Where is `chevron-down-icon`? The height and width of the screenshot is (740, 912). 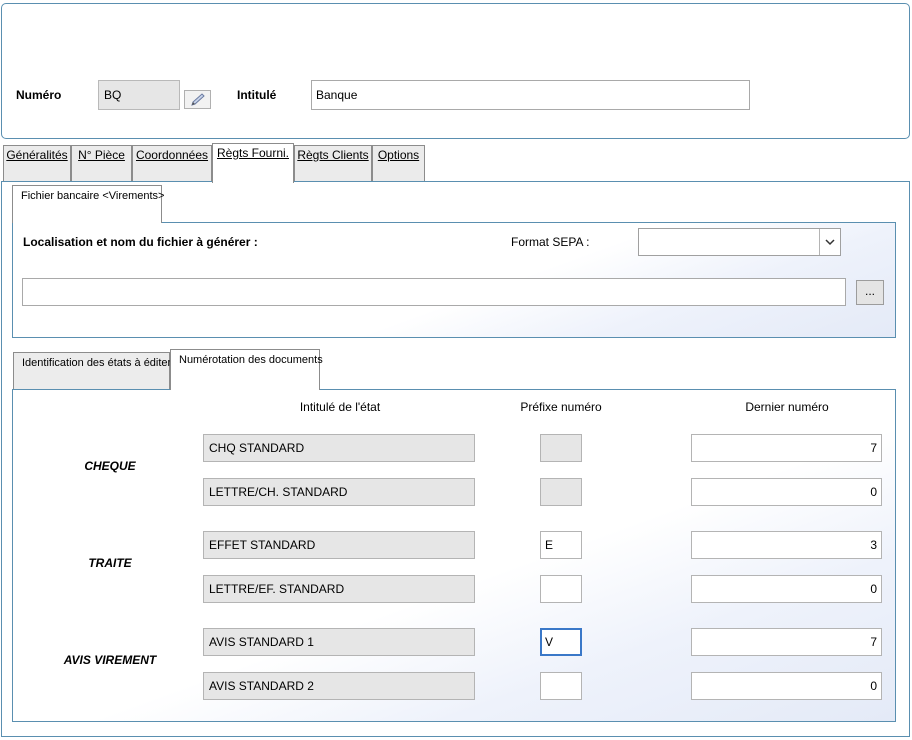
chevron-down-icon is located at coordinates (829, 242).